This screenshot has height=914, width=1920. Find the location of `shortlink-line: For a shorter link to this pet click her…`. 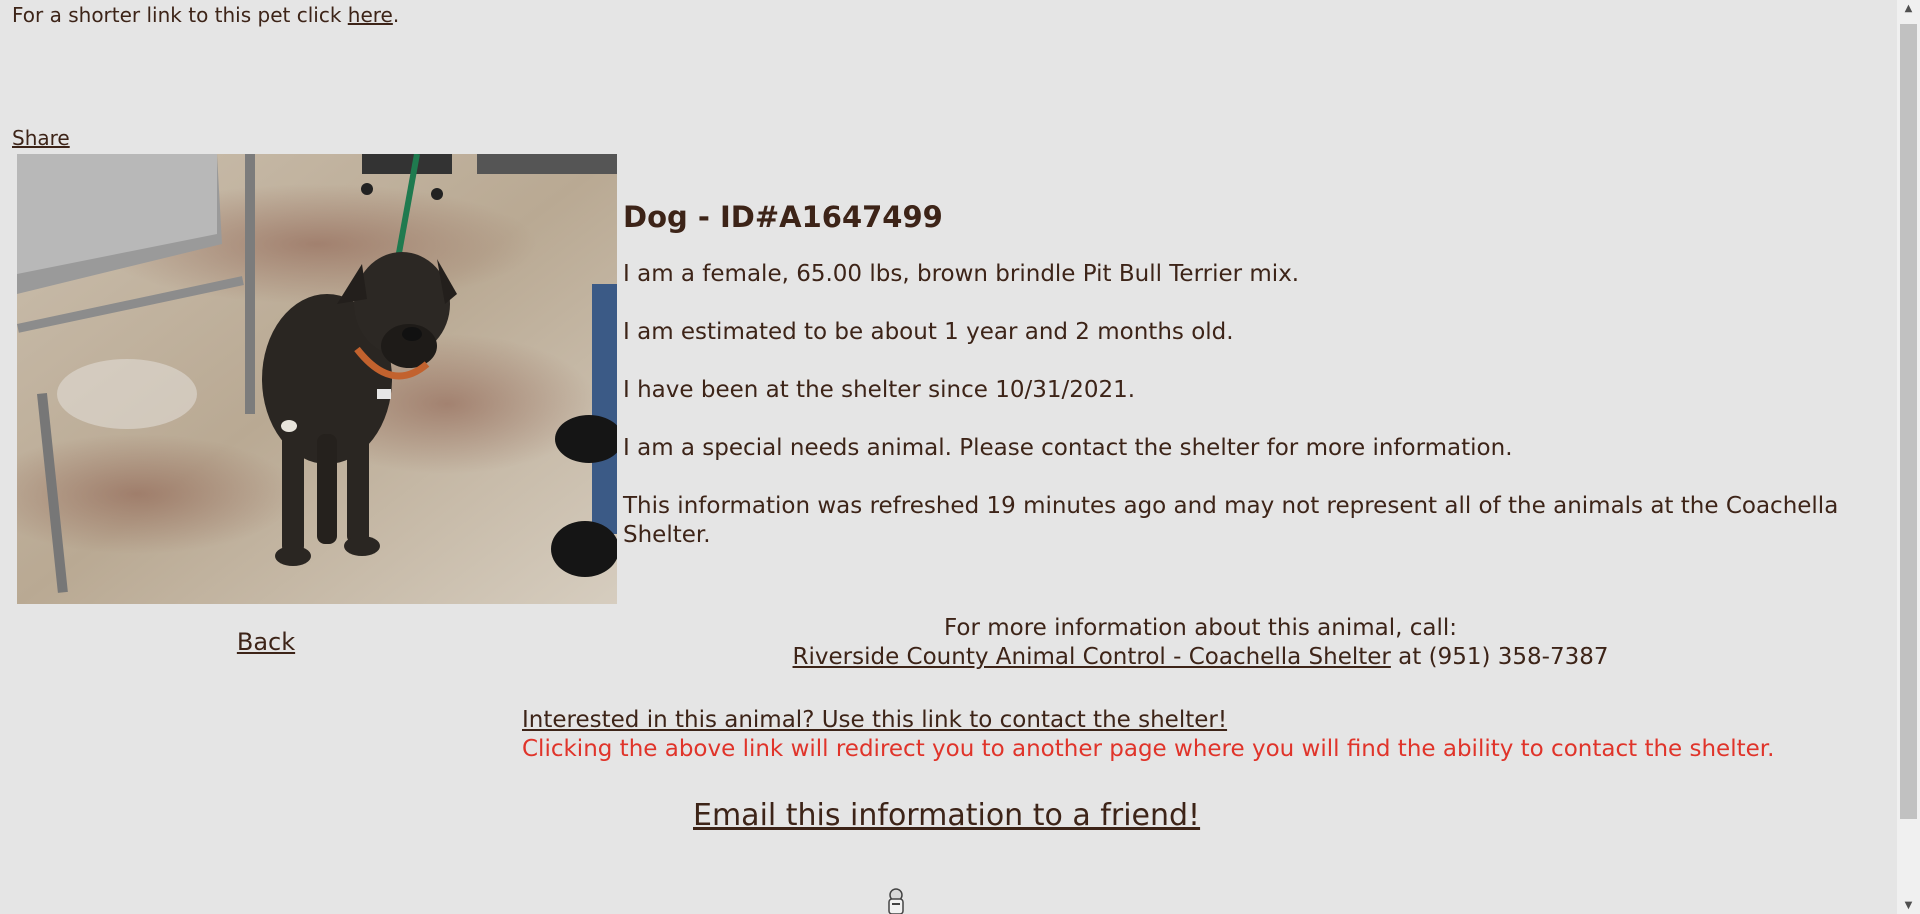

shortlink-line: For a shorter link to this pet click her… is located at coordinates (205, 15).